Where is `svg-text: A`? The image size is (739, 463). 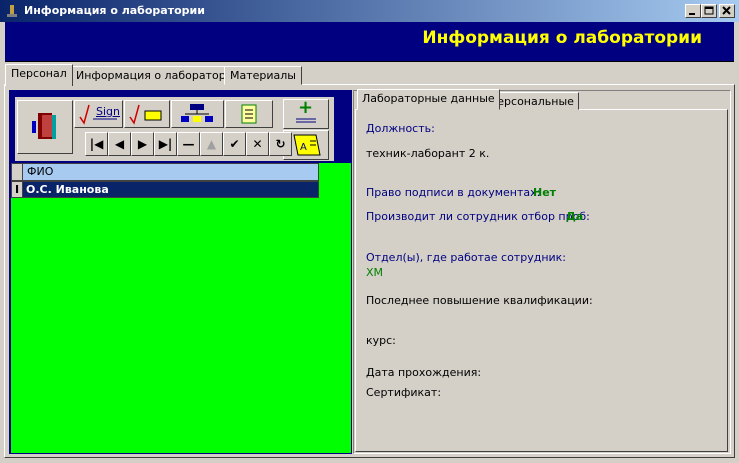
svg-text: A is located at coordinates (303, 147).